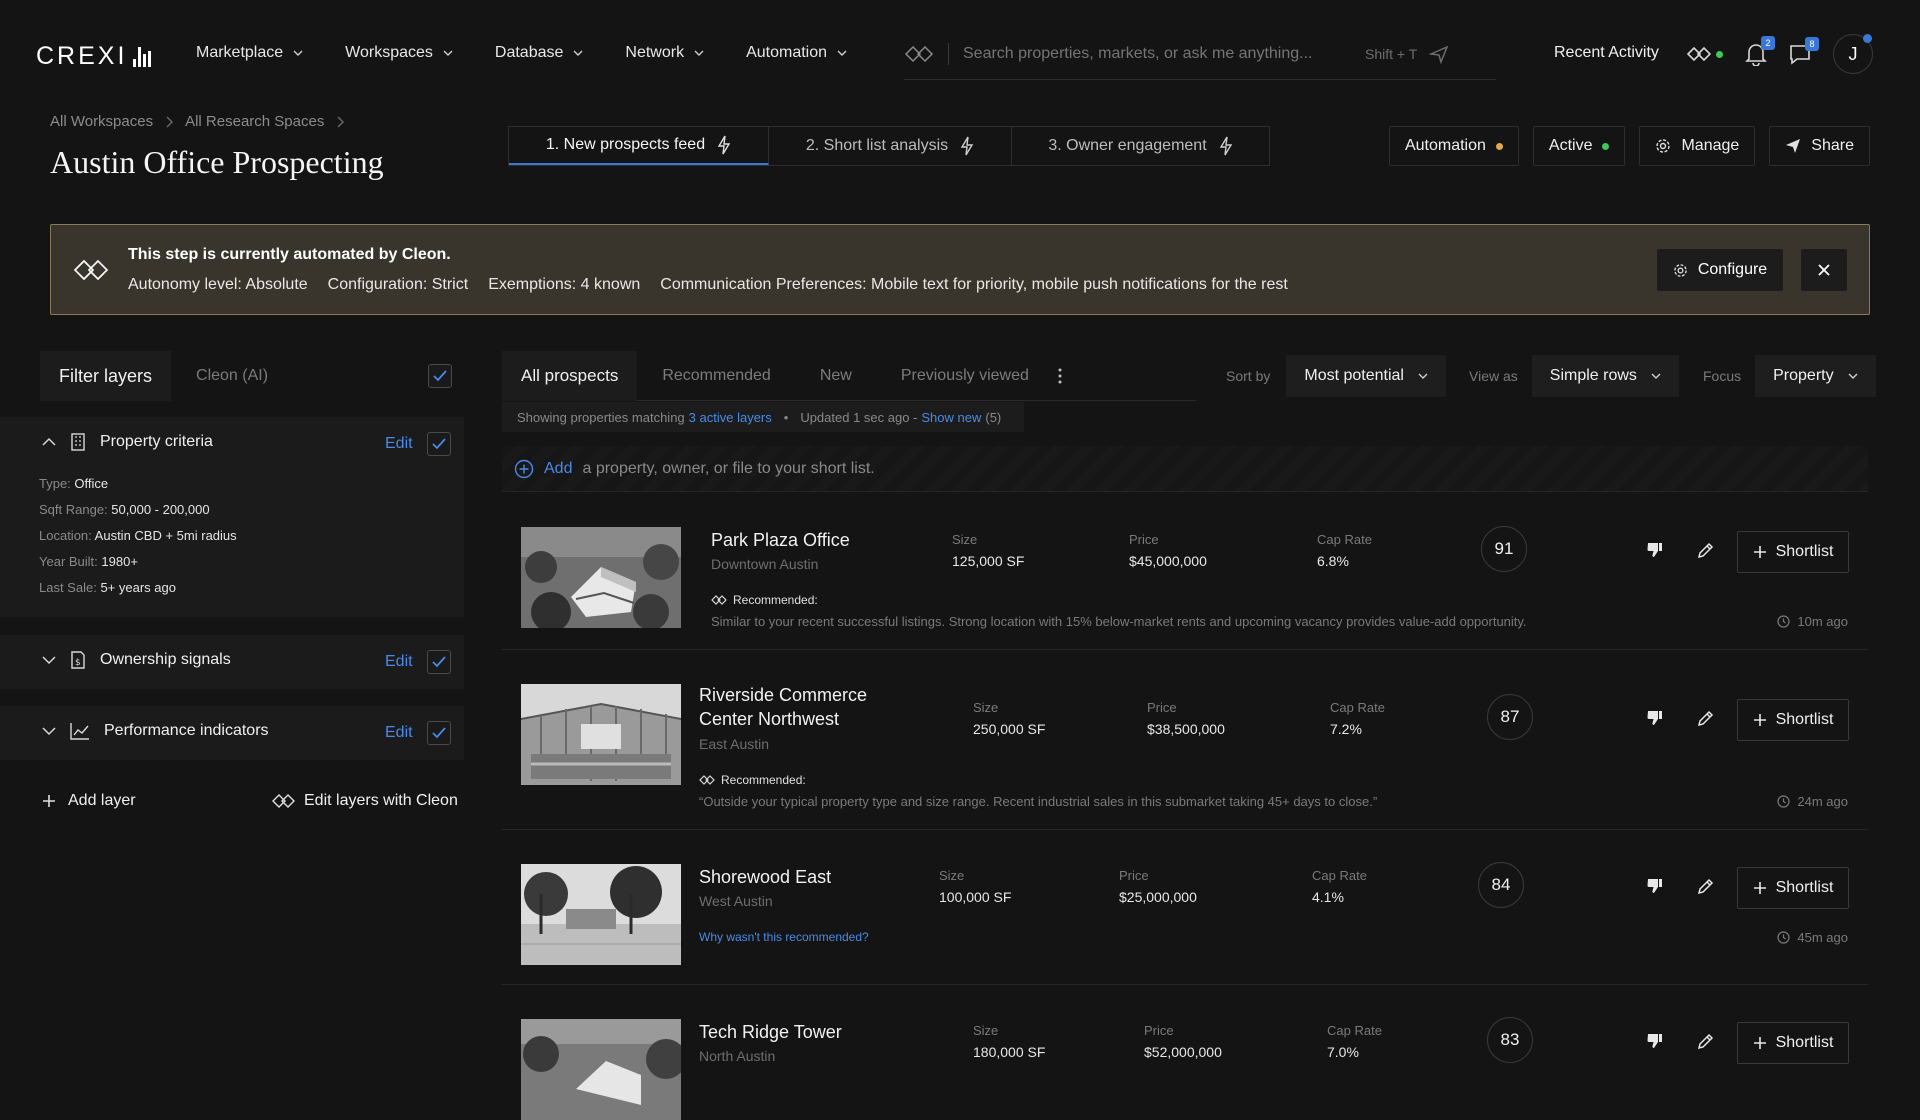 The image size is (1920, 1120). I want to click on tab-short-list-analysis: 2. Short list analysis, so click(890, 146).